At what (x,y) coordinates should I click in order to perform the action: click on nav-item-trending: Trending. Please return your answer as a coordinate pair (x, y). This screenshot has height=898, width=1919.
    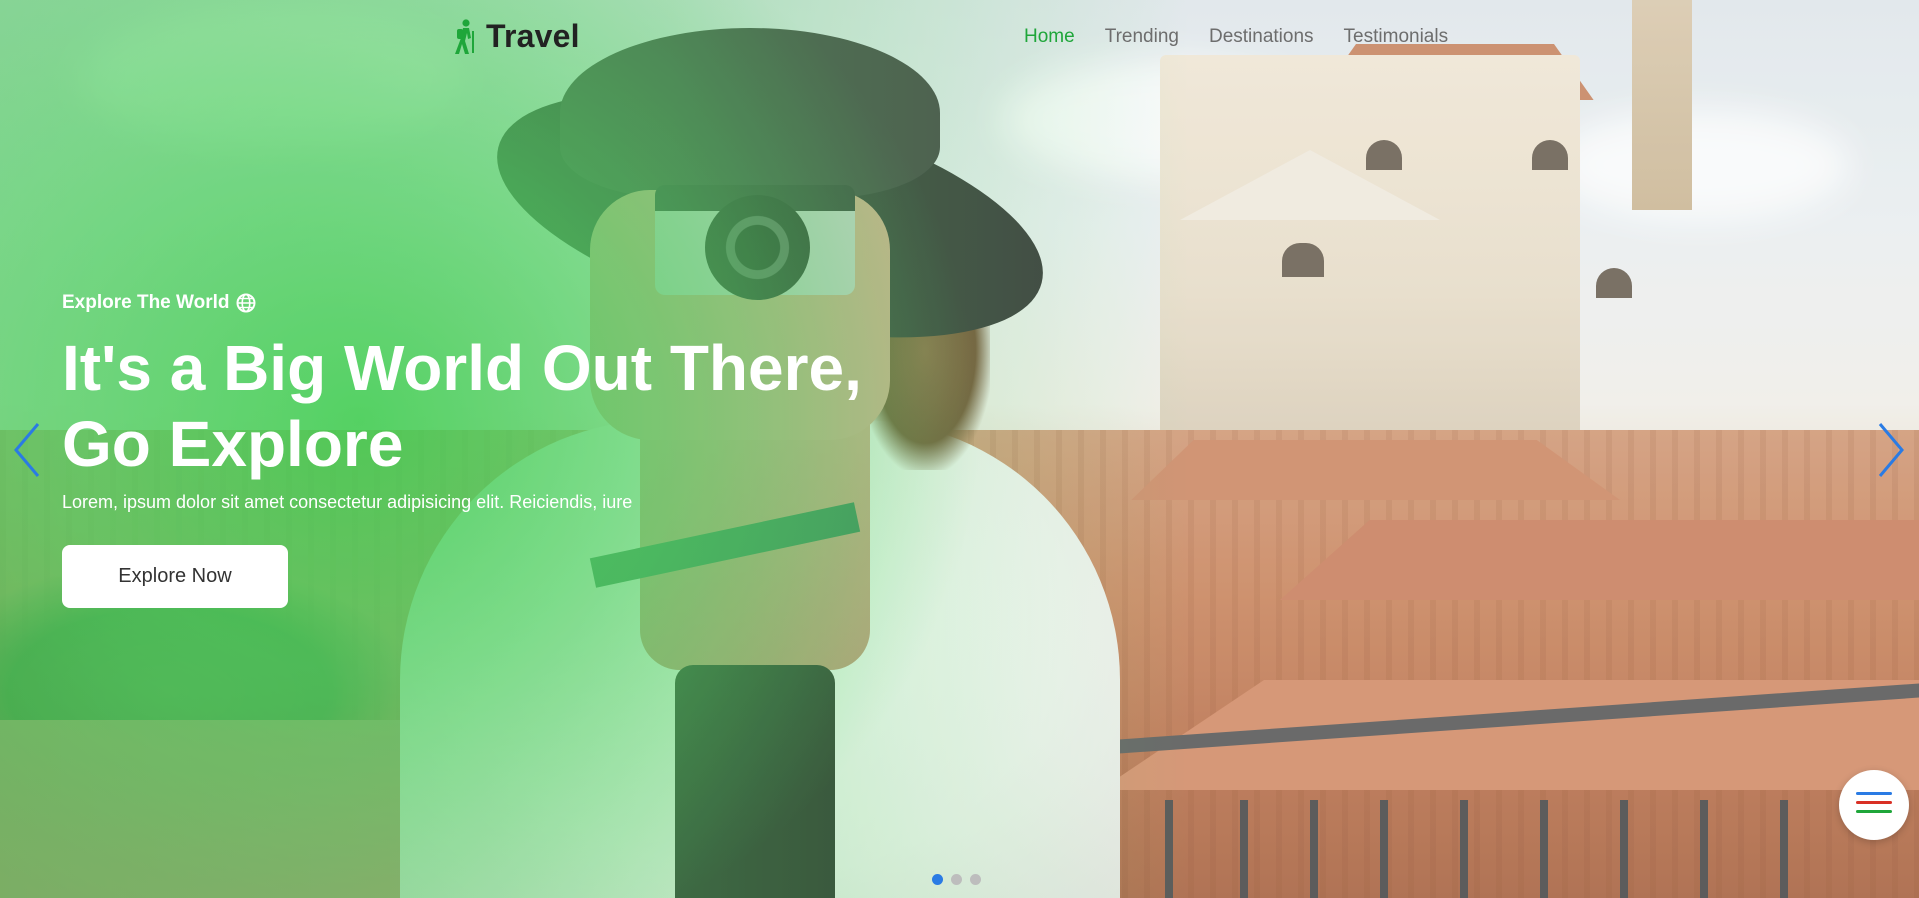
    Looking at the image, I should click on (1142, 37).